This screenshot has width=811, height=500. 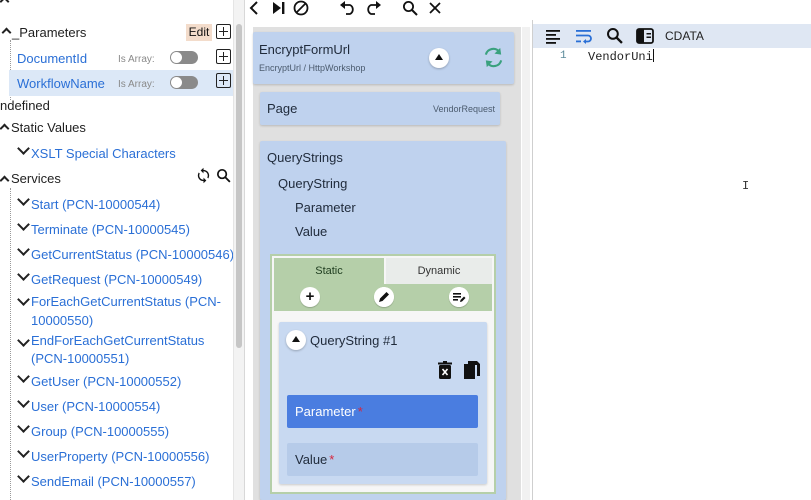 What do you see at coordinates (472, 370) in the screenshot?
I see `copy-icon` at bounding box center [472, 370].